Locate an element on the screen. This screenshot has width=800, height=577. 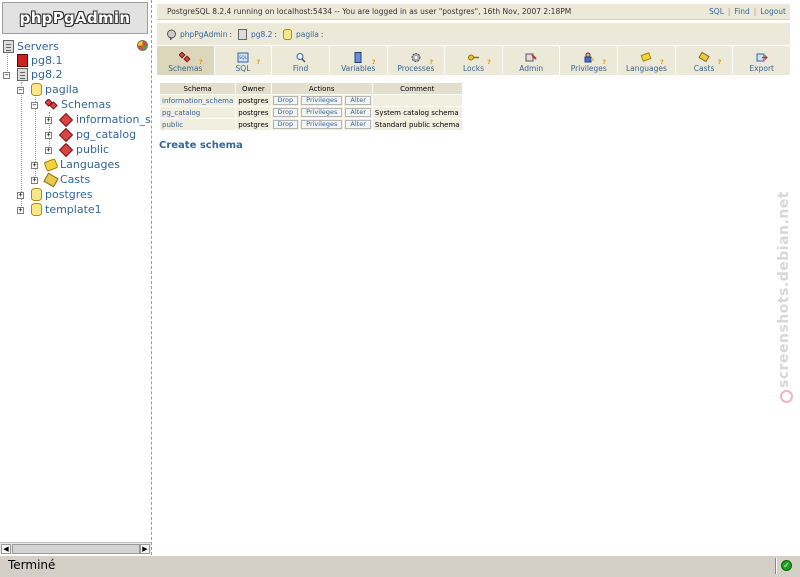
tree-horizontal-scrollbar: ◀ ▶ is located at coordinates (75, 548).